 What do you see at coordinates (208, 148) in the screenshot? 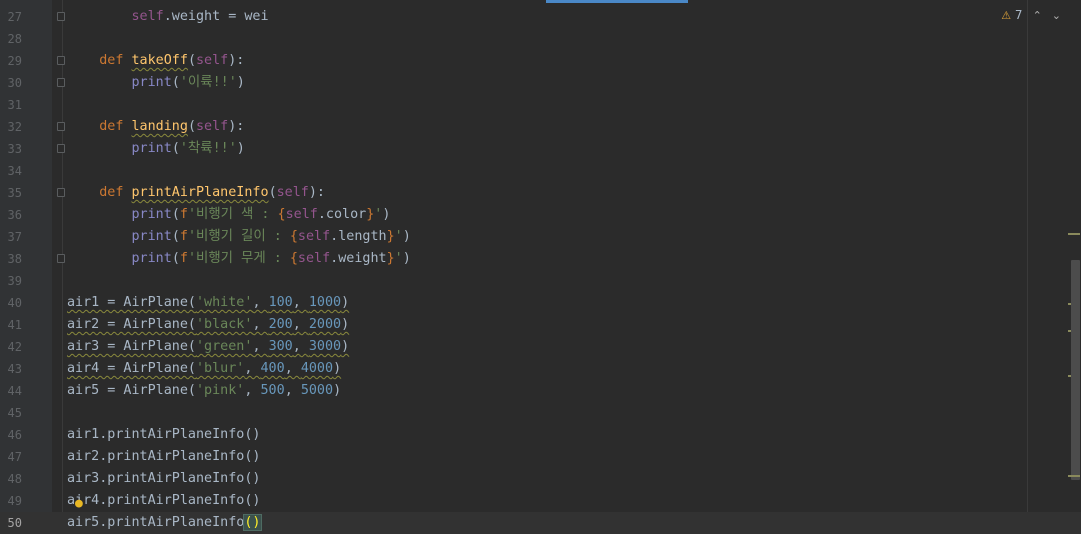
I see `code-token: '착륙!!'` at bounding box center [208, 148].